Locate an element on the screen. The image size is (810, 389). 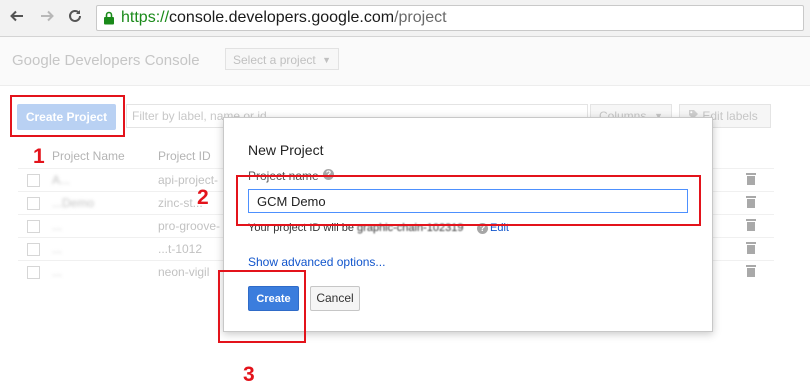
caret-down-icon: ▼ is located at coordinates (326, 60).